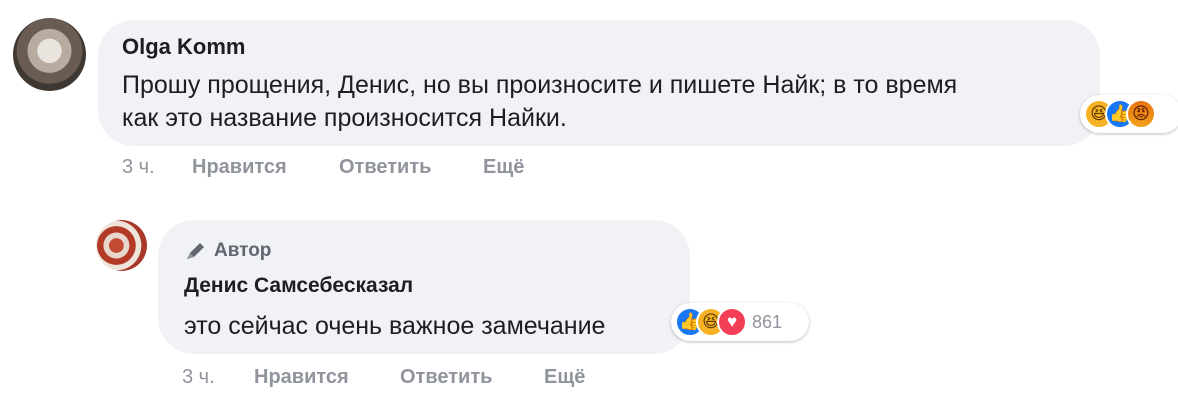 Image resolution: width=1178 pixels, height=412 pixels. I want to click on angry-reaction-icon: 😡, so click(1141, 114).